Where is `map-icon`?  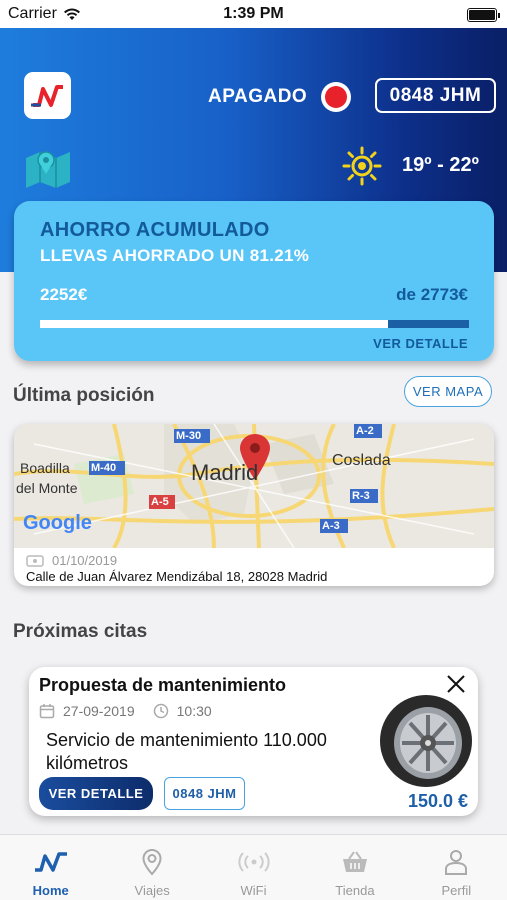
map-icon is located at coordinates (48, 169).